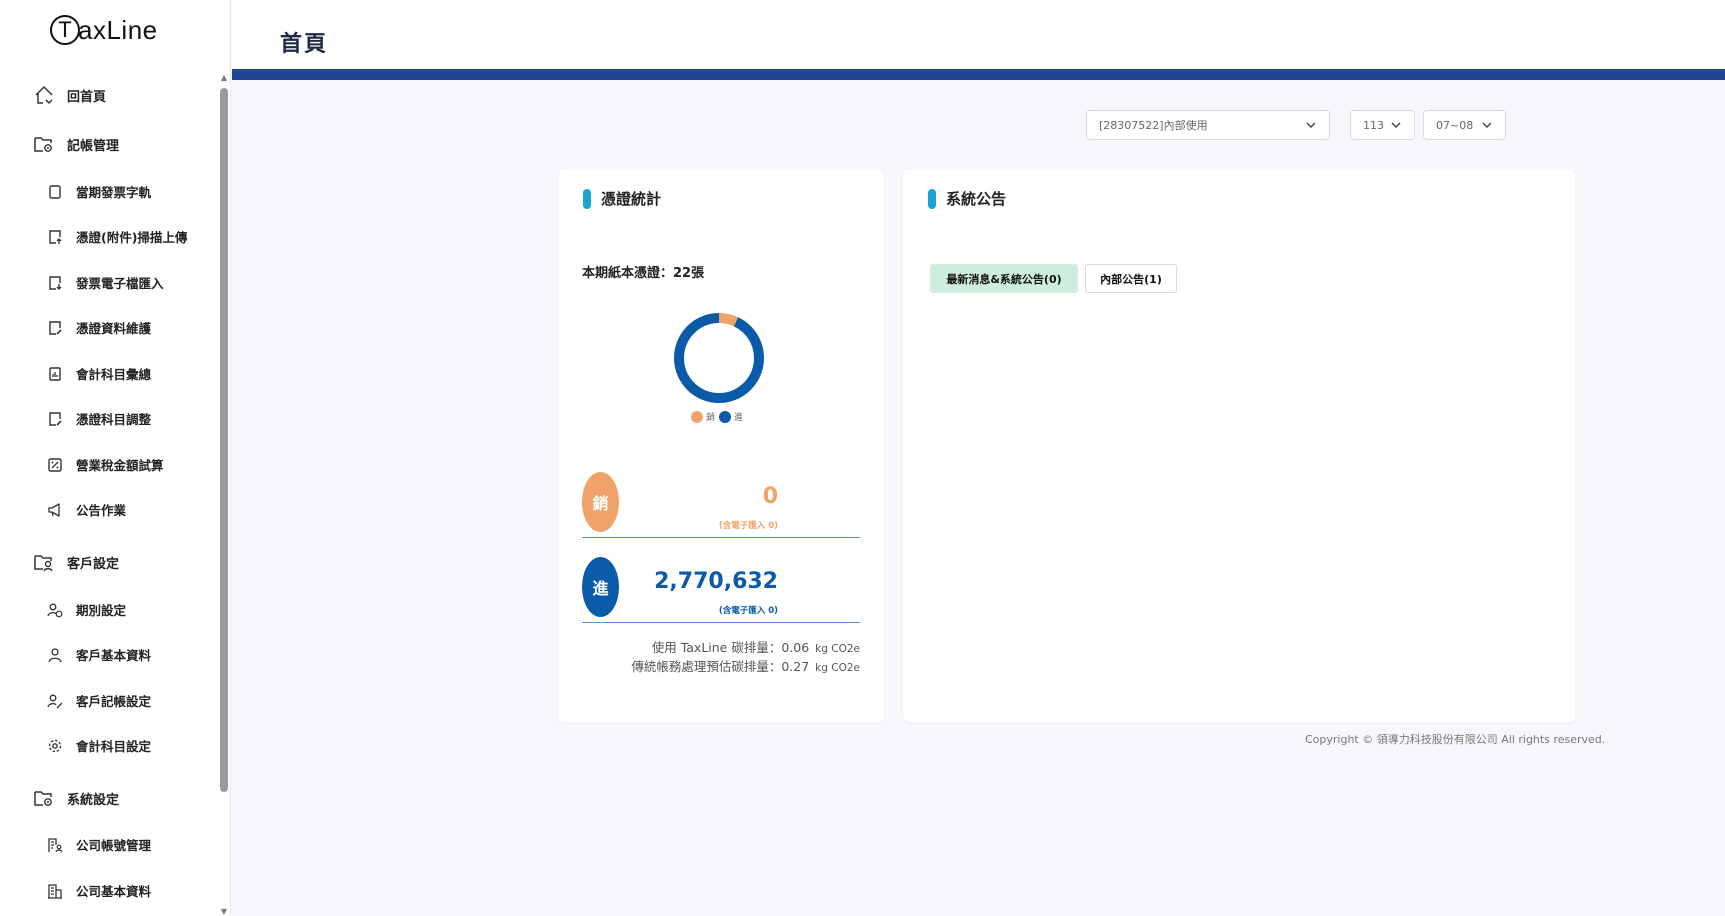  What do you see at coordinates (600, 502) in the screenshot?
I see `sales-badge: 銷` at bounding box center [600, 502].